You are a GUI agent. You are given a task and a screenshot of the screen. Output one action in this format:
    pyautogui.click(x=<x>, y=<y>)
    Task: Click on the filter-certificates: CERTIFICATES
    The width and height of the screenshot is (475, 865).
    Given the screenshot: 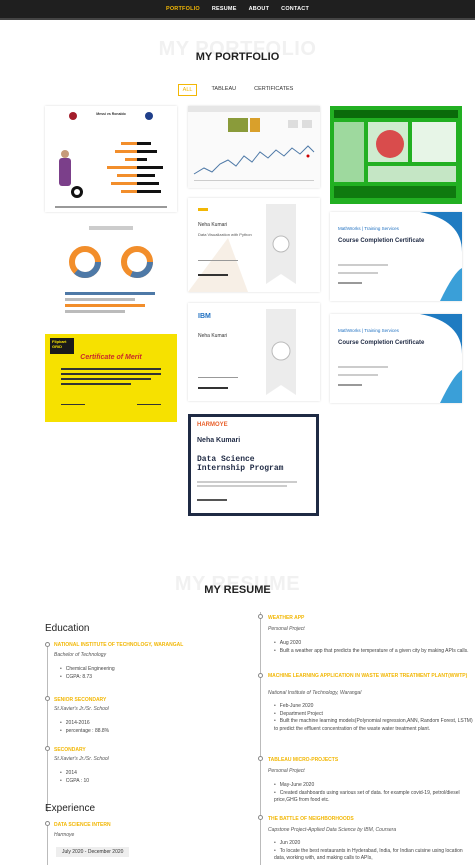 What is the action you would take?
    pyautogui.click(x=273, y=90)
    